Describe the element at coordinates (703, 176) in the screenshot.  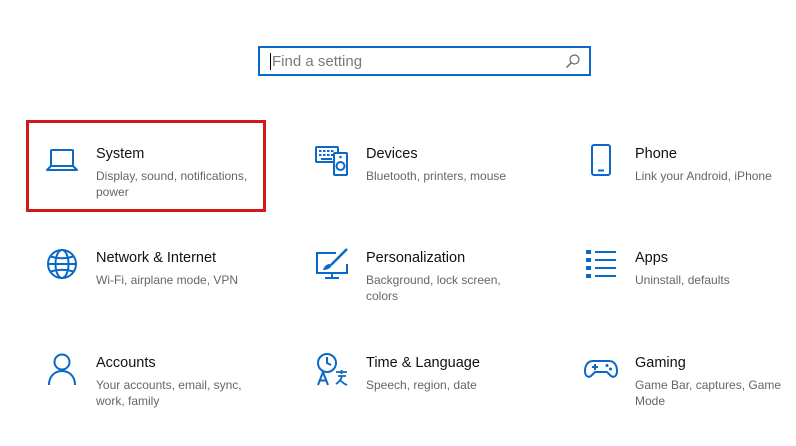
I see `tile-description: Link your Android, iPhone` at that location.